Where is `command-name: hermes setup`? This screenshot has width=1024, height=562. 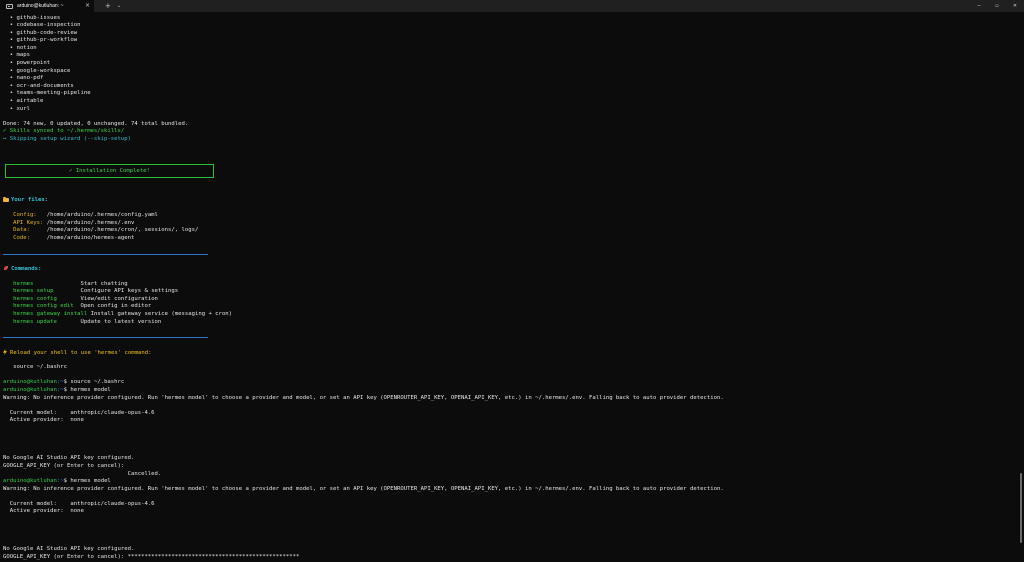
command-name: hermes setup is located at coordinates (42, 291).